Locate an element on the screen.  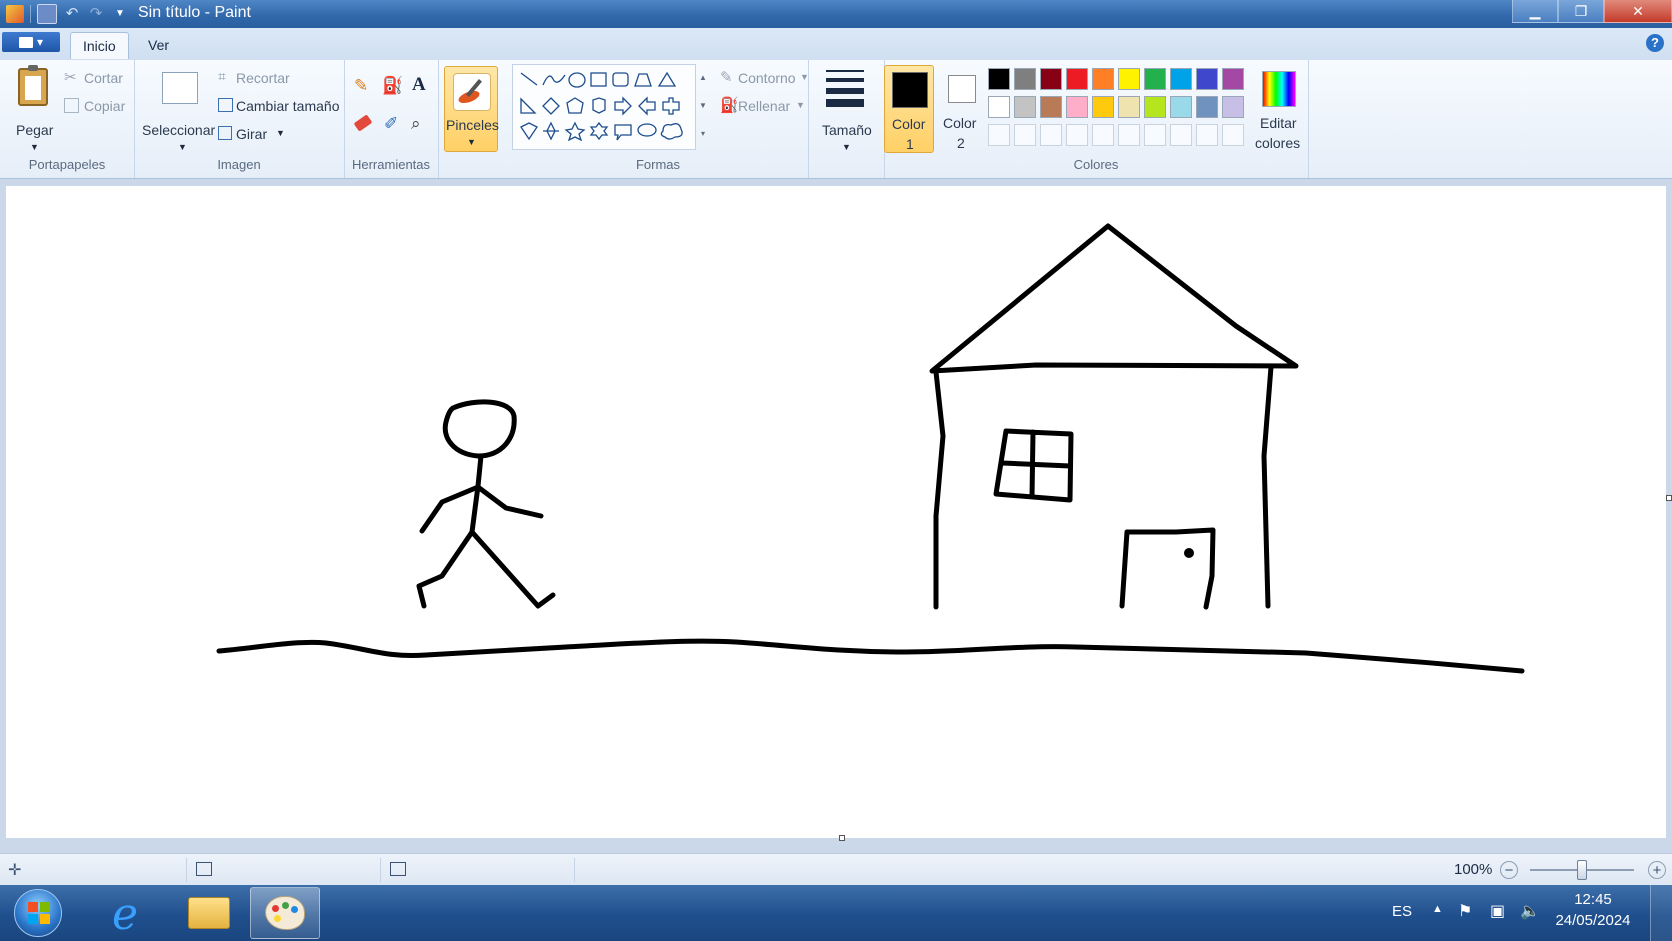
network-icon: ▣ is located at coordinates (1497, 911).